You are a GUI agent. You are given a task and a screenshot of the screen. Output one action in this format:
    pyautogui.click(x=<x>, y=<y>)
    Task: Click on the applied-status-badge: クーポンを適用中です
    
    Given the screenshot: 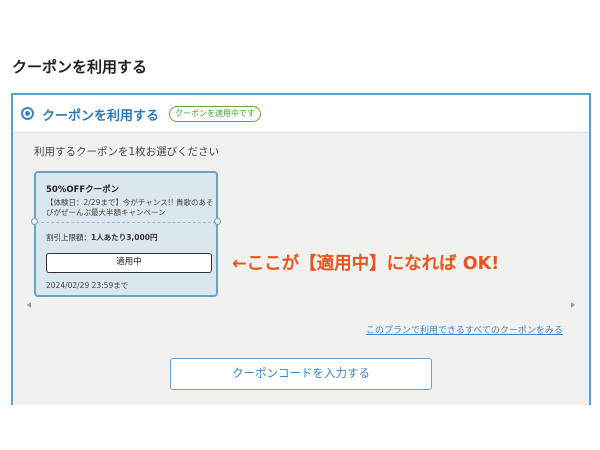 What is the action you would take?
    pyautogui.click(x=215, y=114)
    